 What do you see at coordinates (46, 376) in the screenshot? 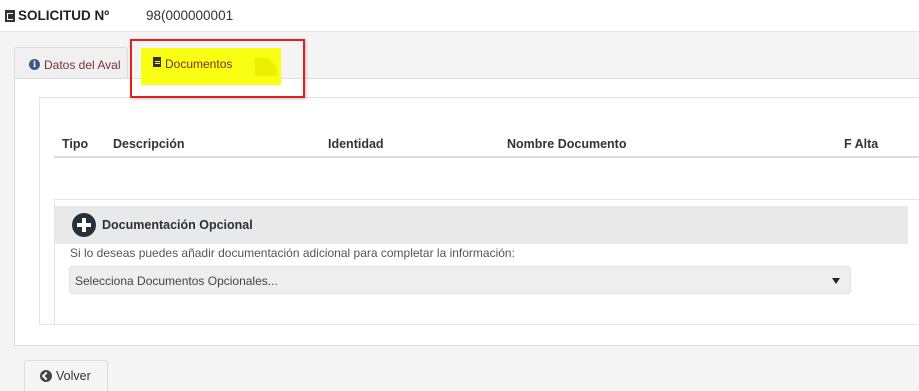
I see `arrow-left-circle-icon` at bounding box center [46, 376].